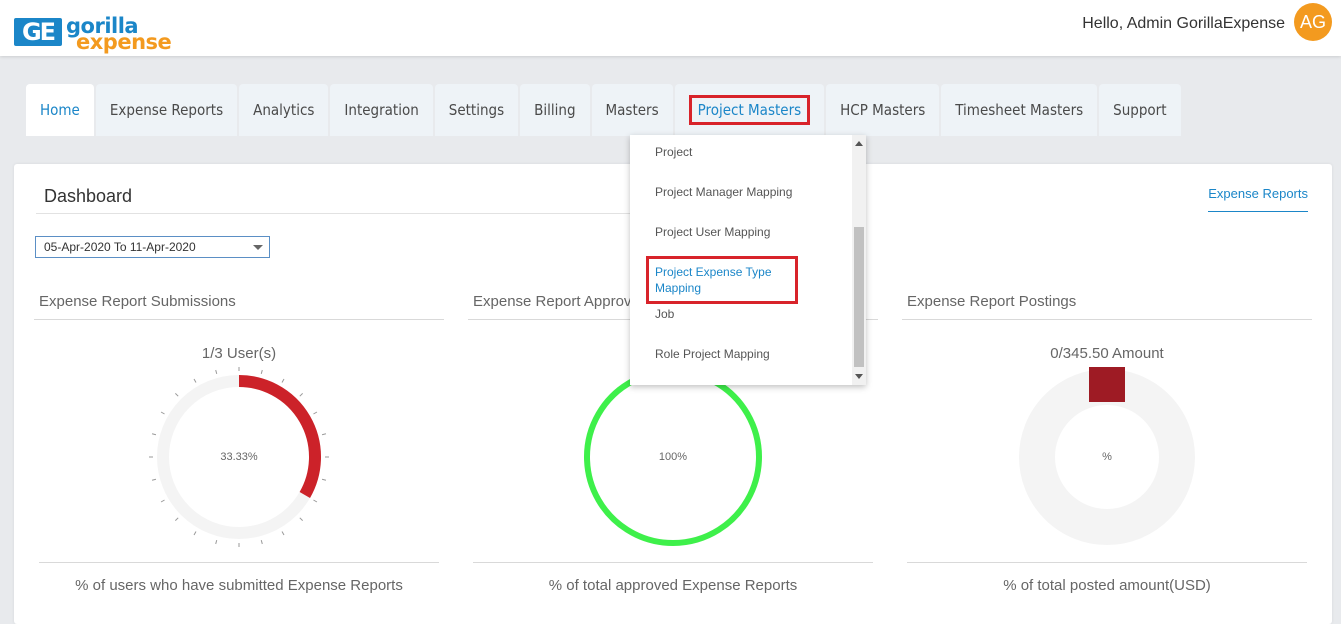 The height and width of the screenshot is (624, 1341). I want to click on page-title: Dashboard, so click(88, 196).